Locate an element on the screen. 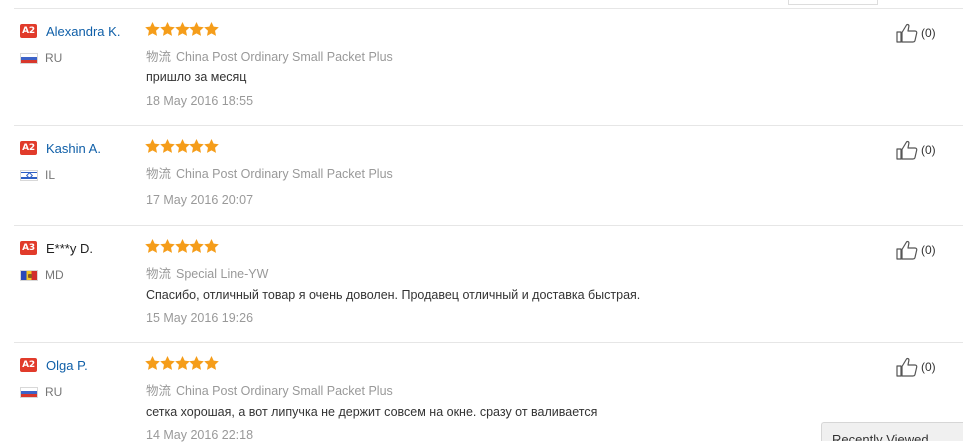  sort-dropdown-edge is located at coordinates (833, 2).